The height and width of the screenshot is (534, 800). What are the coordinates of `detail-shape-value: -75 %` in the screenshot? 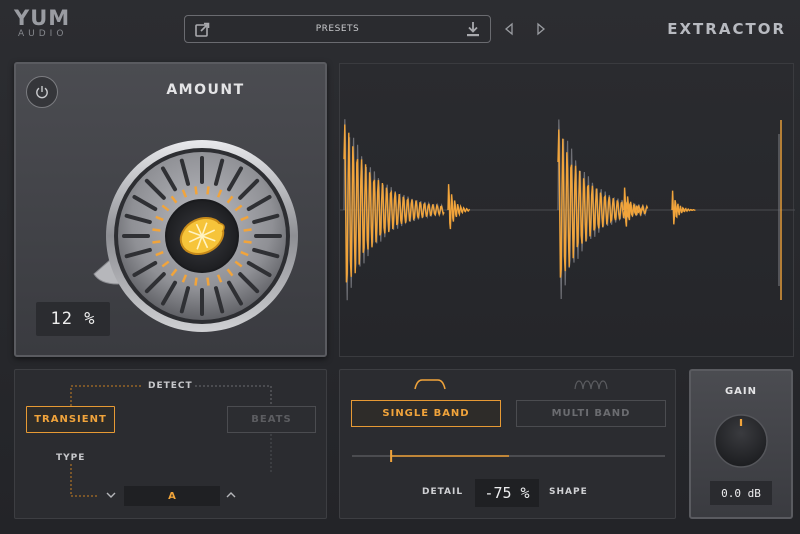 It's located at (507, 493).